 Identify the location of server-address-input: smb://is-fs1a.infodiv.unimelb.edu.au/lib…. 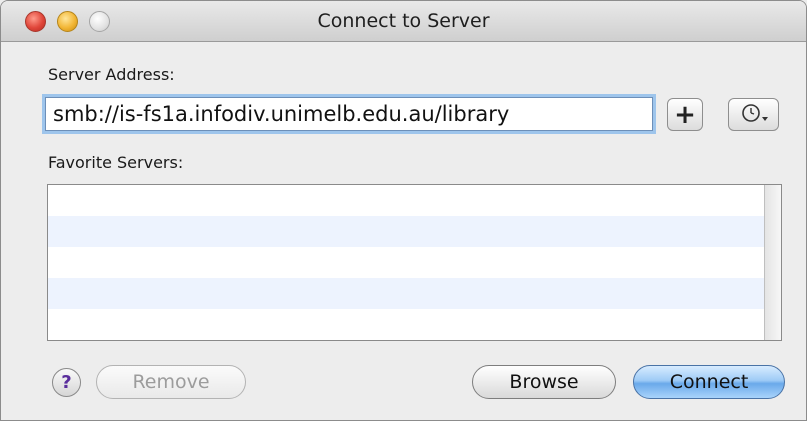
(349, 114).